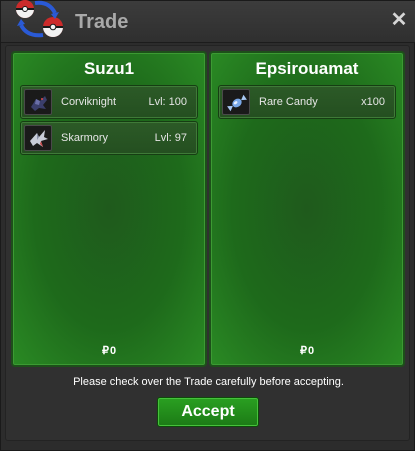 The height and width of the screenshot is (451, 415). I want to click on left-money: ₽0, so click(109, 350).